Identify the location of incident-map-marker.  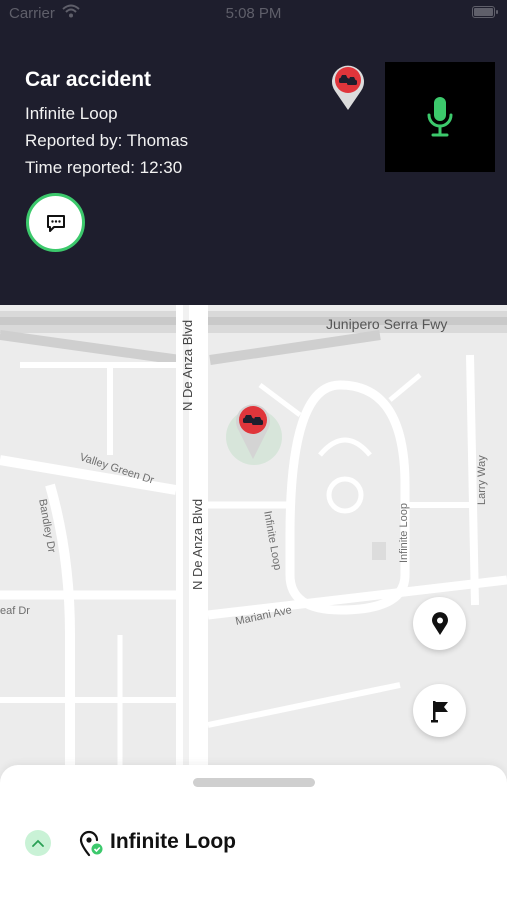
(254, 433).